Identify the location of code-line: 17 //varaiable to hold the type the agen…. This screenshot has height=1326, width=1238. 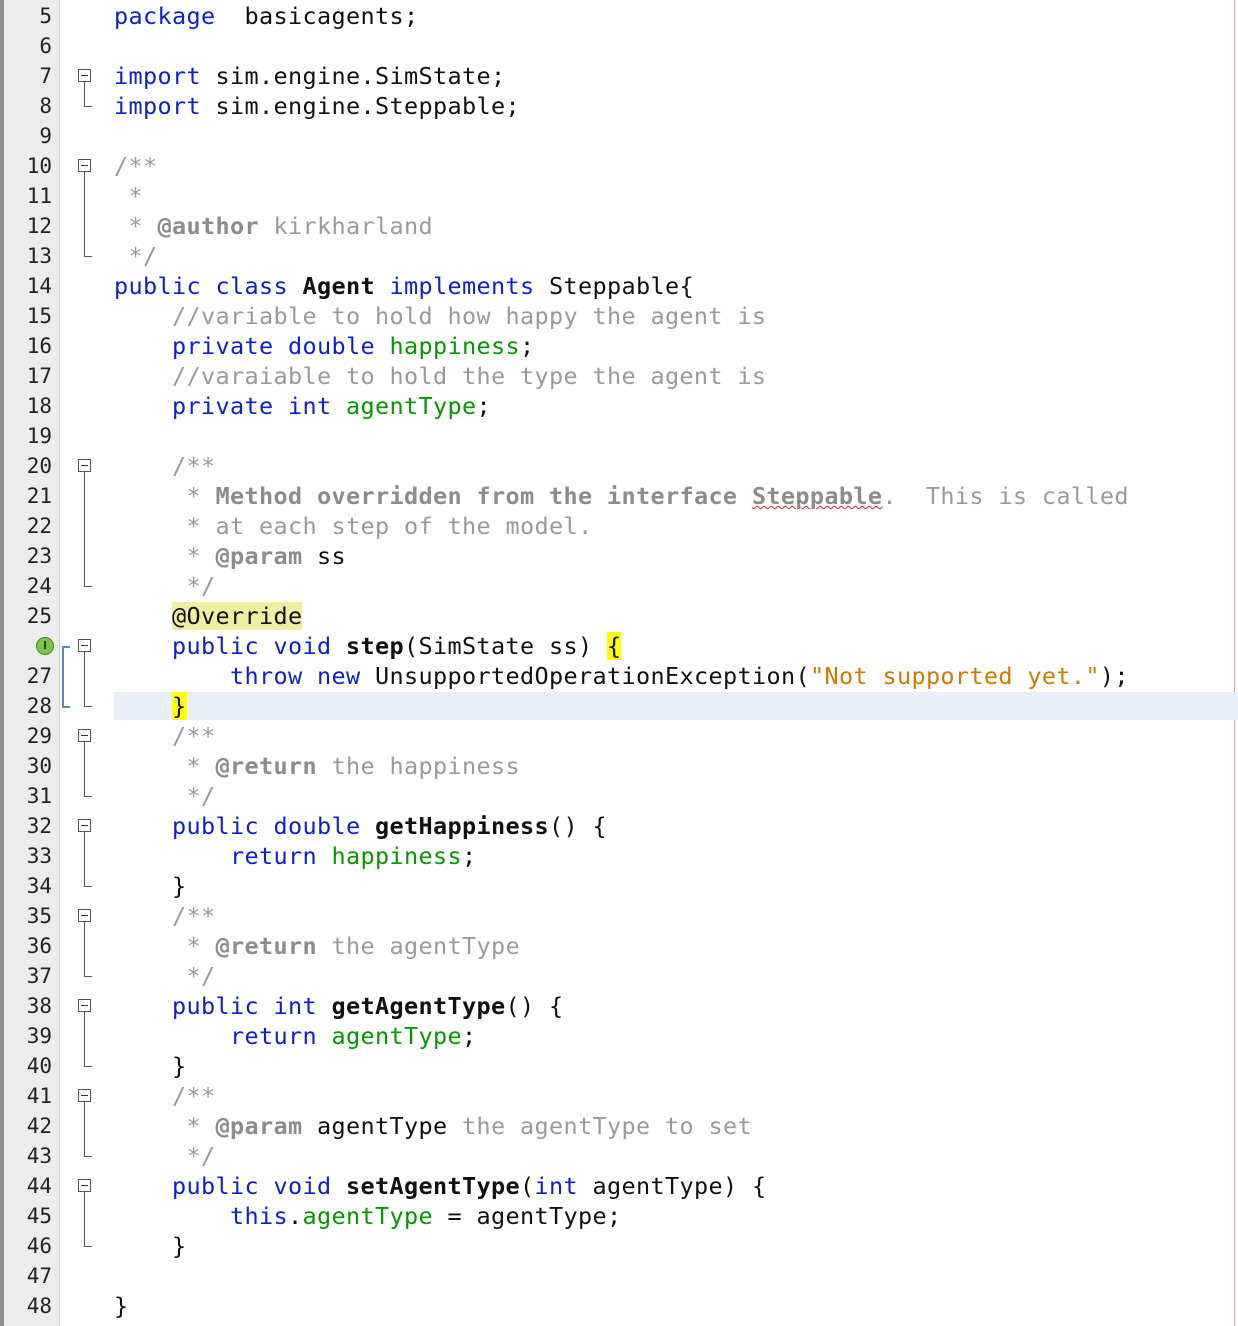
(619, 376).